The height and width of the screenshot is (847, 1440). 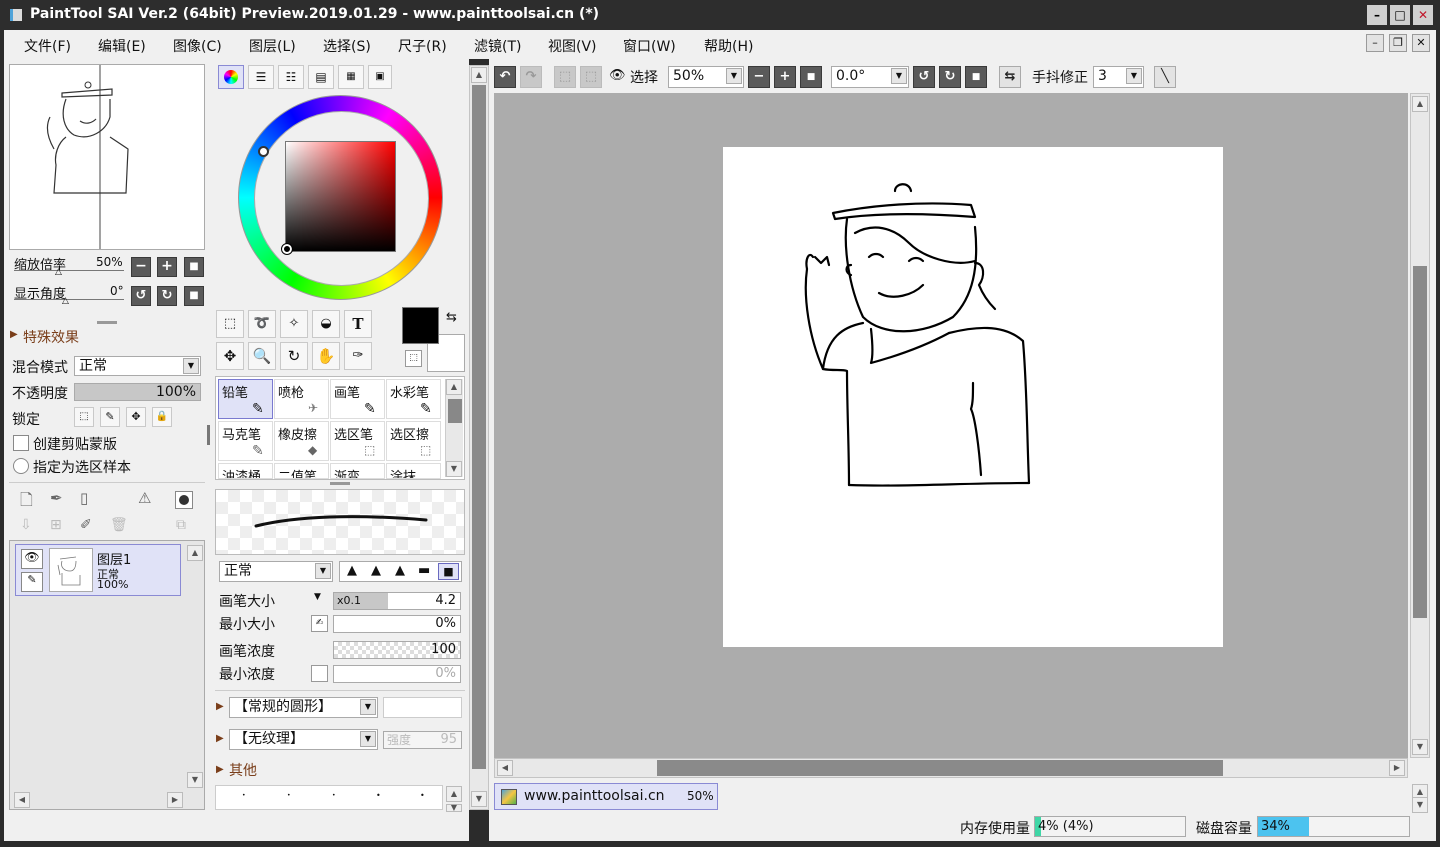 I want to click on hsv-sliders-tab-icon: ☷, so click(x=291, y=77).